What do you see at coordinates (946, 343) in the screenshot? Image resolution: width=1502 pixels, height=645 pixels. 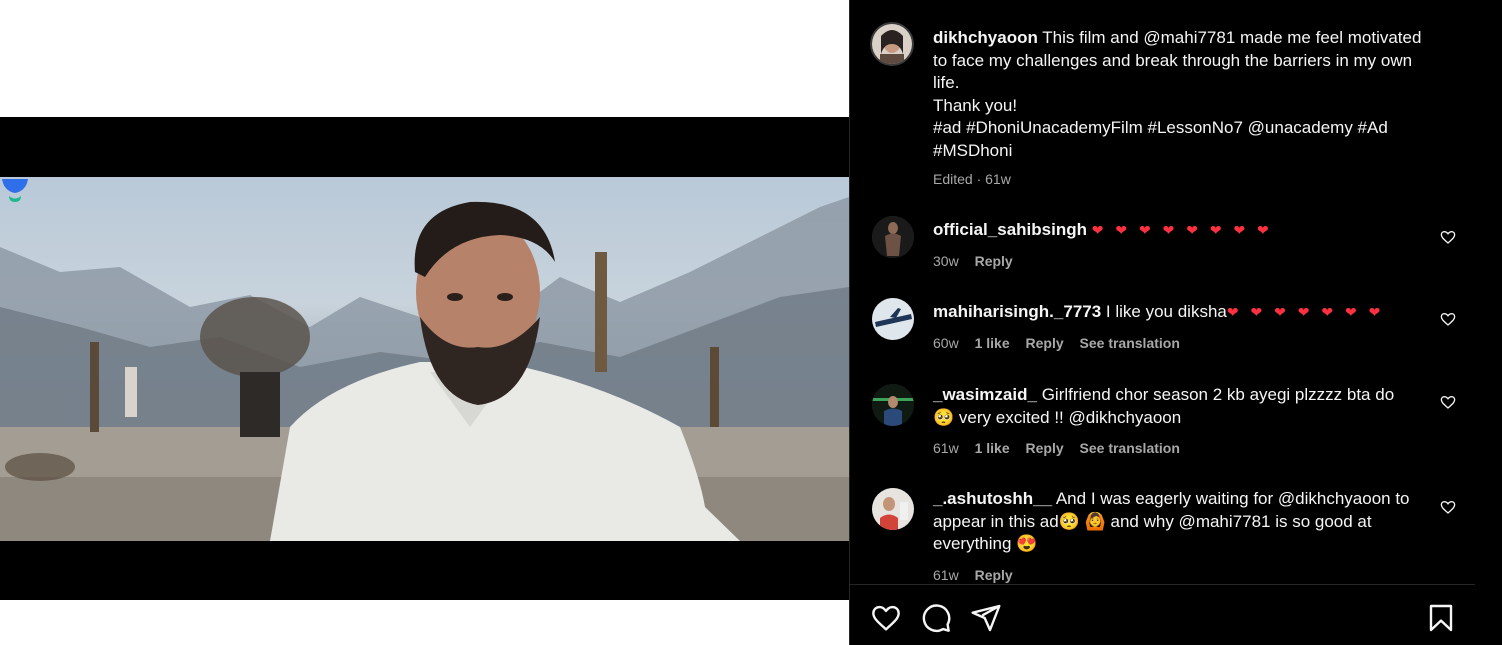 I see `comment-age: 60w` at bounding box center [946, 343].